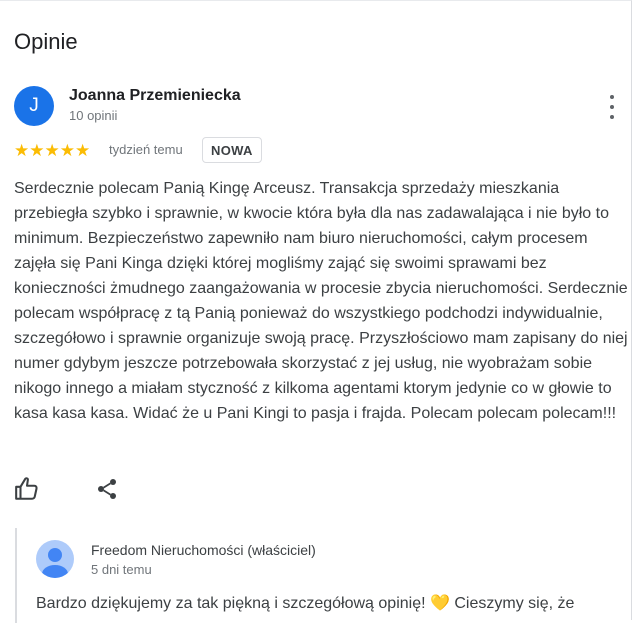 The height and width of the screenshot is (623, 635). I want to click on owner-avatar, so click(55, 559).